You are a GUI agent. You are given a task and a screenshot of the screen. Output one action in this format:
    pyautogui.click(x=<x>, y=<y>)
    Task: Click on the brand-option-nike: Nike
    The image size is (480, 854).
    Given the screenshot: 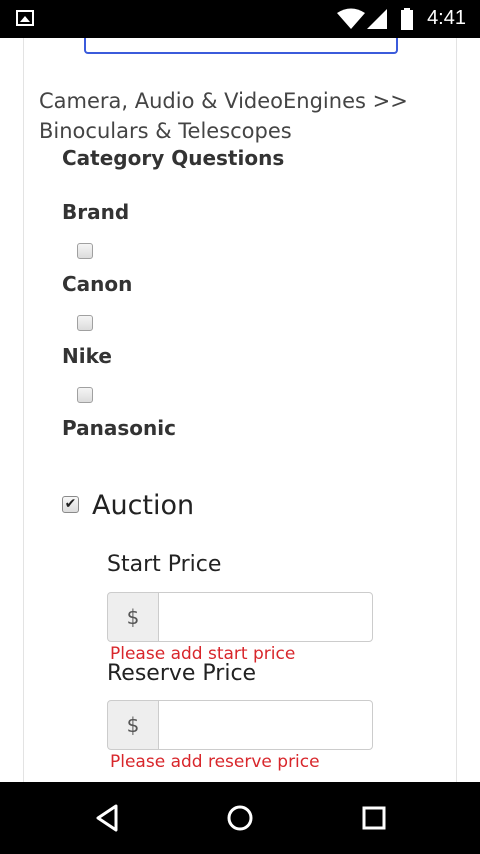 What is the action you would take?
    pyautogui.click(x=87, y=356)
    